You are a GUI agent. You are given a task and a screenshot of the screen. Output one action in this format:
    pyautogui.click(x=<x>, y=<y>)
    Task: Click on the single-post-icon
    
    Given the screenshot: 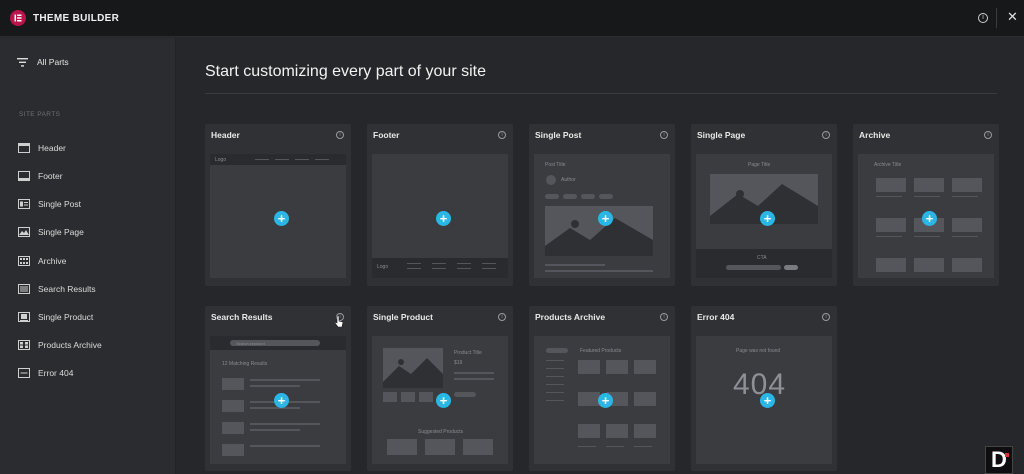 What is the action you would take?
    pyautogui.click(x=24, y=204)
    